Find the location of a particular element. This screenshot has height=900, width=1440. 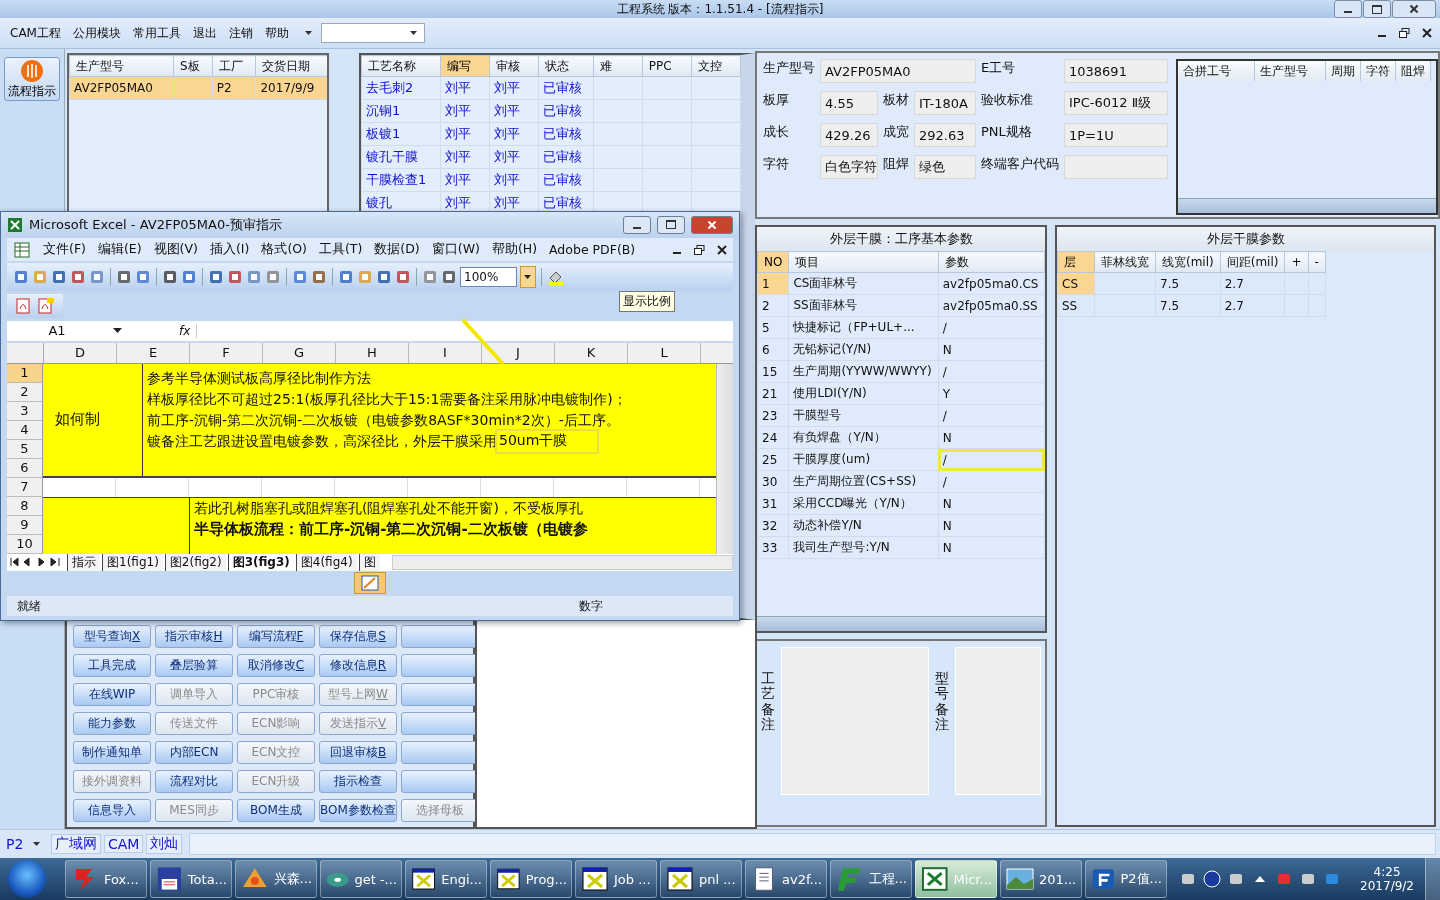

column-header: 审核 is located at coordinates (514, 66).